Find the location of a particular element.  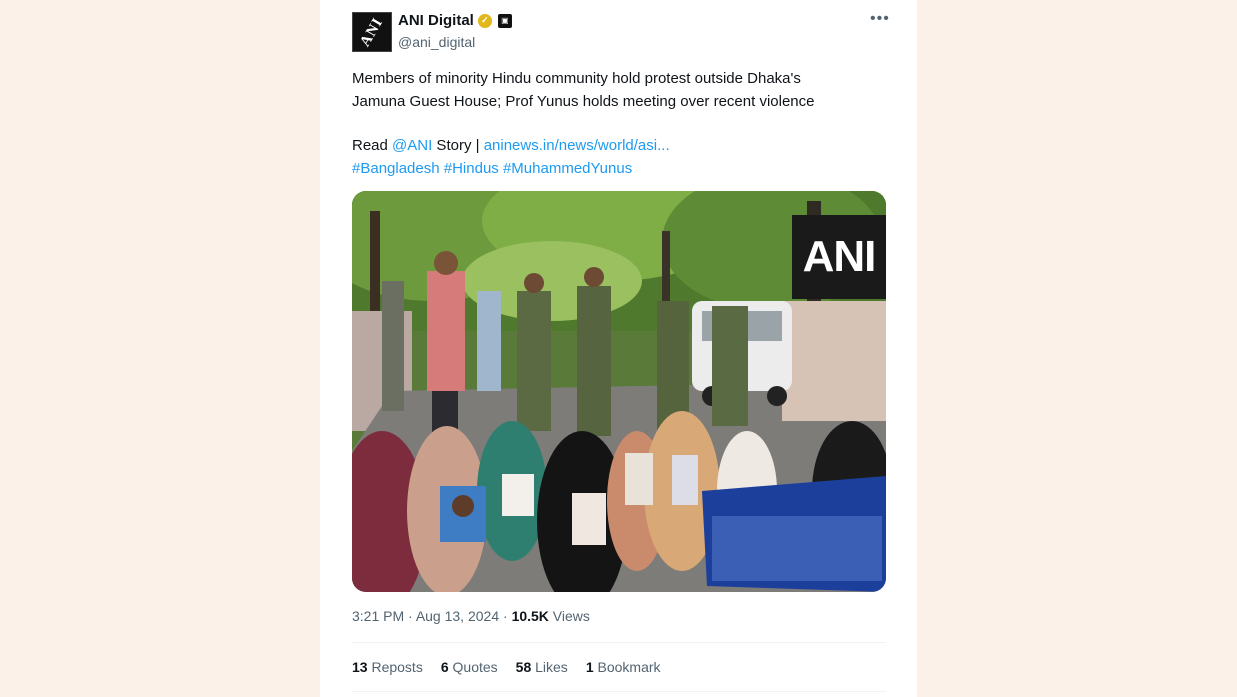

quotes-label: Quotes is located at coordinates (473, 667).